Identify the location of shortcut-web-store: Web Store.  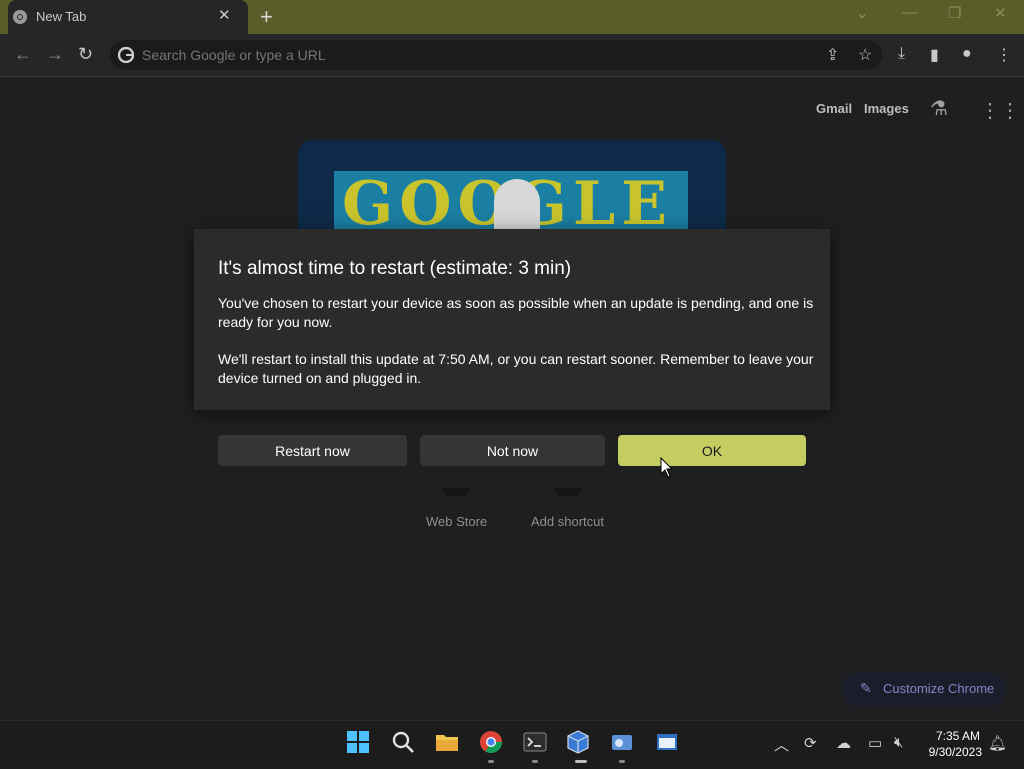
(456, 521).